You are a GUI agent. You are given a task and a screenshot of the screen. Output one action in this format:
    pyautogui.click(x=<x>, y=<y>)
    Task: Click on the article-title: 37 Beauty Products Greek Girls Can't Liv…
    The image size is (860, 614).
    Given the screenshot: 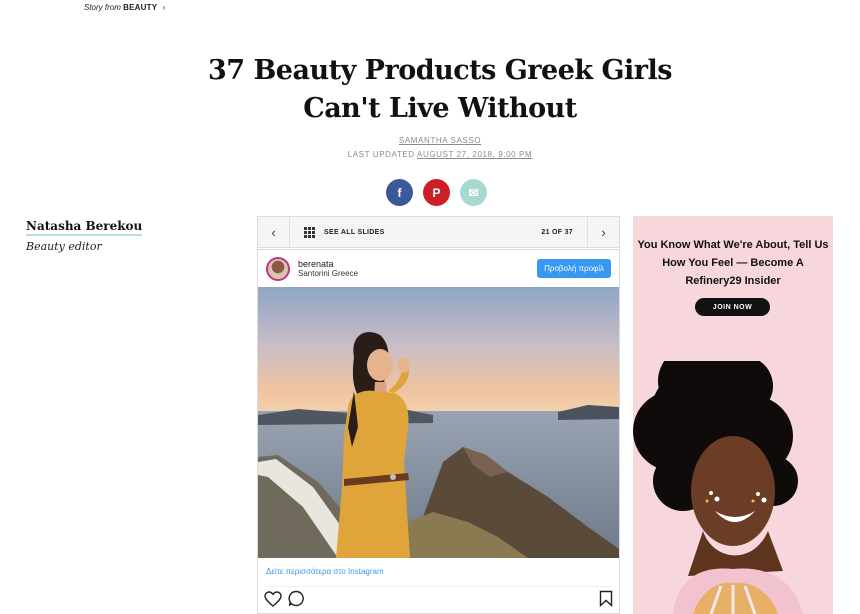 What is the action you would take?
    pyautogui.click(x=440, y=89)
    